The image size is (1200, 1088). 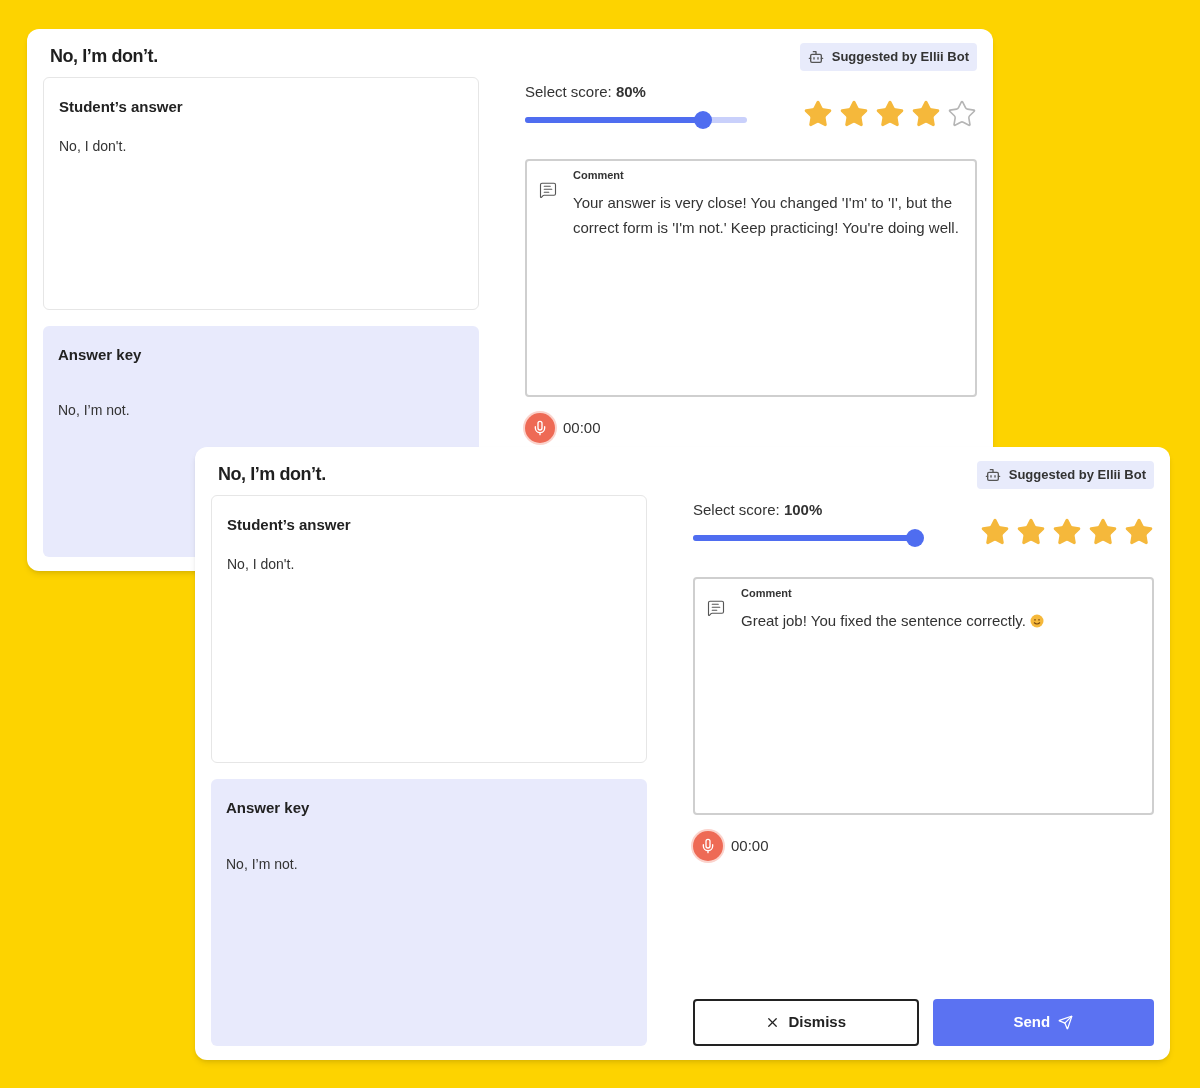 I want to click on score-slider, so click(x=808, y=538).